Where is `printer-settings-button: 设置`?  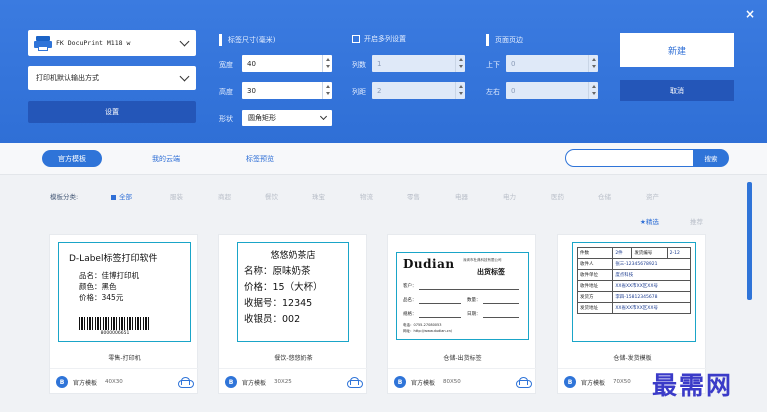
printer-settings-button: 设置 is located at coordinates (112, 112).